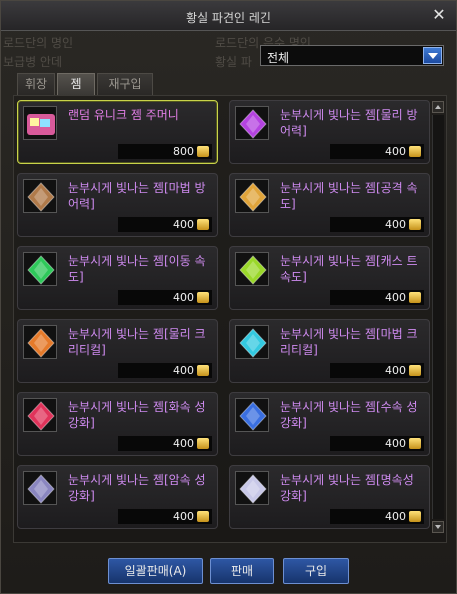  I want to click on tab-gem: 젬, so click(76, 84).